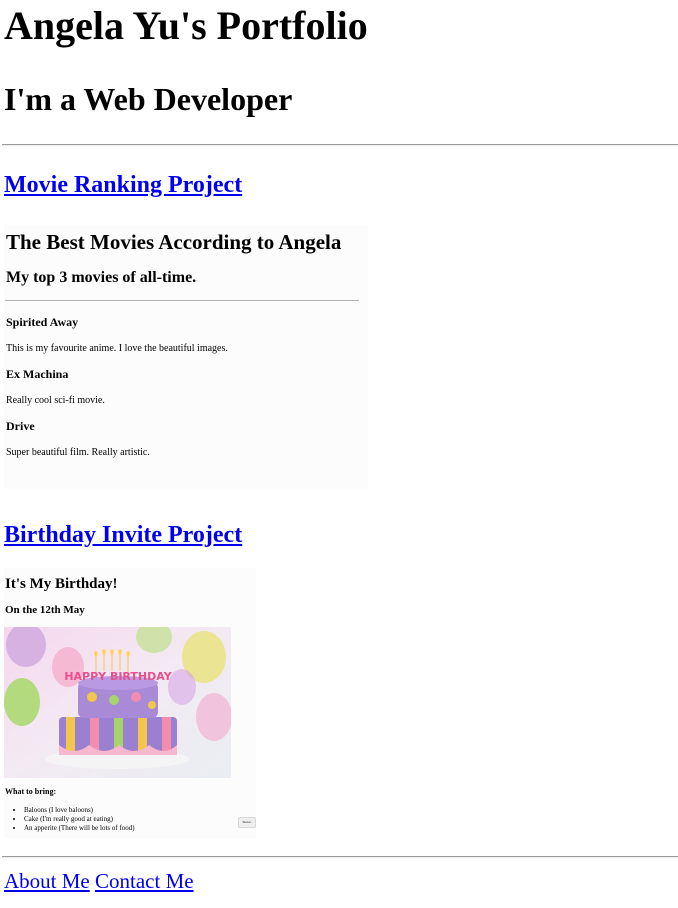 The width and height of the screenshot is (678, 908). Describe the element at coordinates (186, 25) in the screenshot. I see `page-title: Angela Yu's Portfolio` at that location.